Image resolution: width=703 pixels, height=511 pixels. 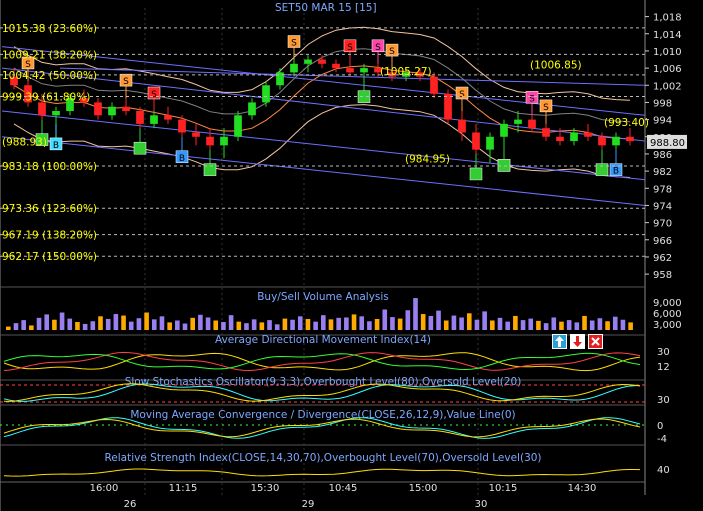 What do you see at coordinates (322, 428) in the screenshot?
I see `signal-line` at bounding box center [322, 428].